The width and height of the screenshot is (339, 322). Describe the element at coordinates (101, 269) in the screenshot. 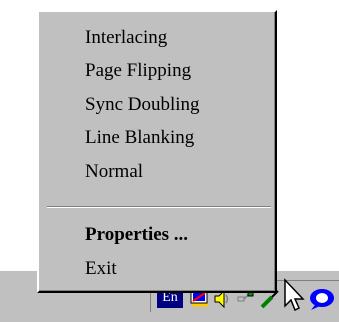

I see `menu-item-exit: Exit` at that location.